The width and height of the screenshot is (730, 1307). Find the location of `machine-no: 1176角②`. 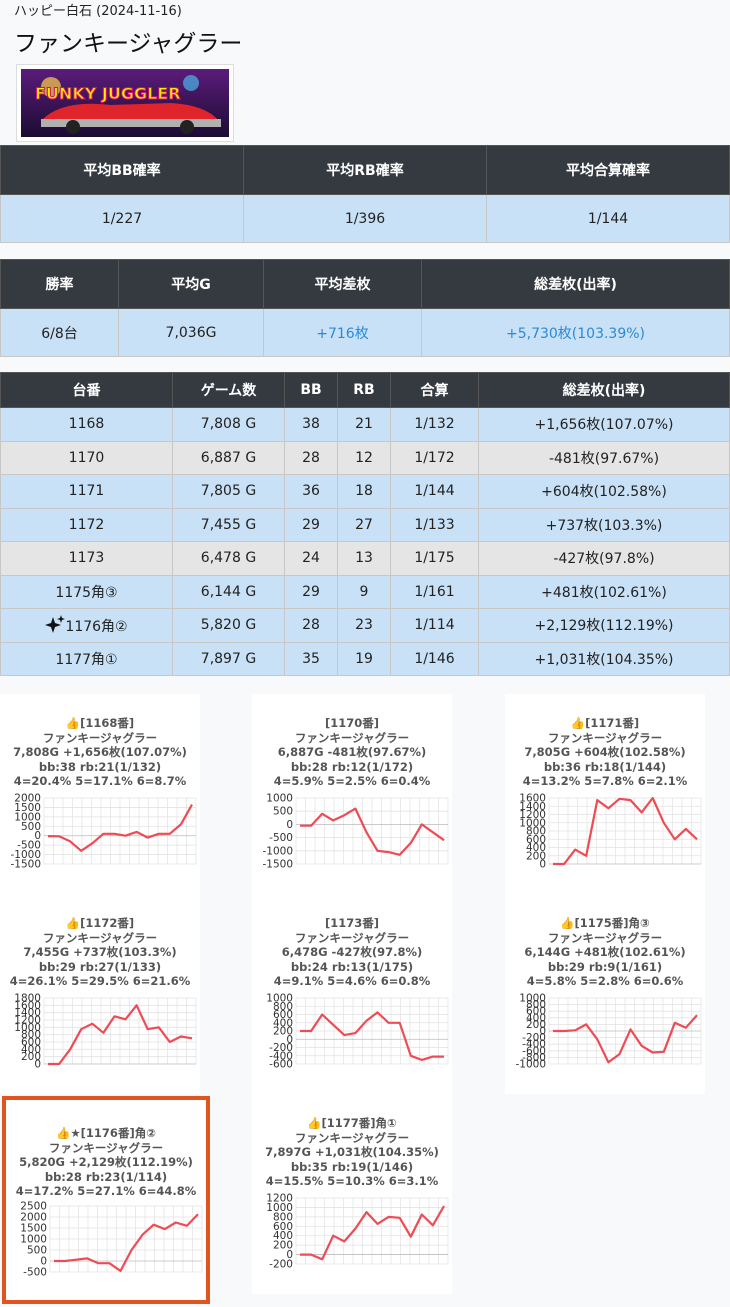

machine-no: 1176角② is located at coordinates (86, 625).